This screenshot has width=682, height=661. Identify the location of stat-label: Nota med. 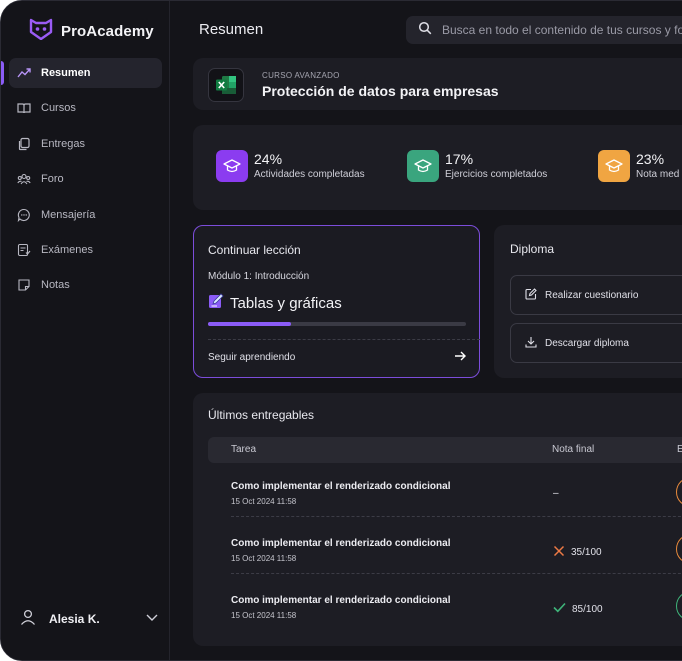
(658, 174).